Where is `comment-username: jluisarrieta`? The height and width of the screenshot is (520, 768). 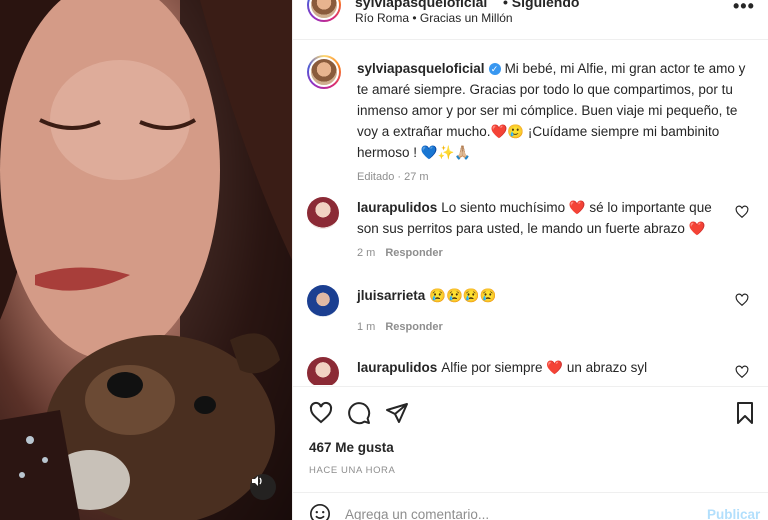
comment-username: jluisarrieta is located at coordinates (391, 295).